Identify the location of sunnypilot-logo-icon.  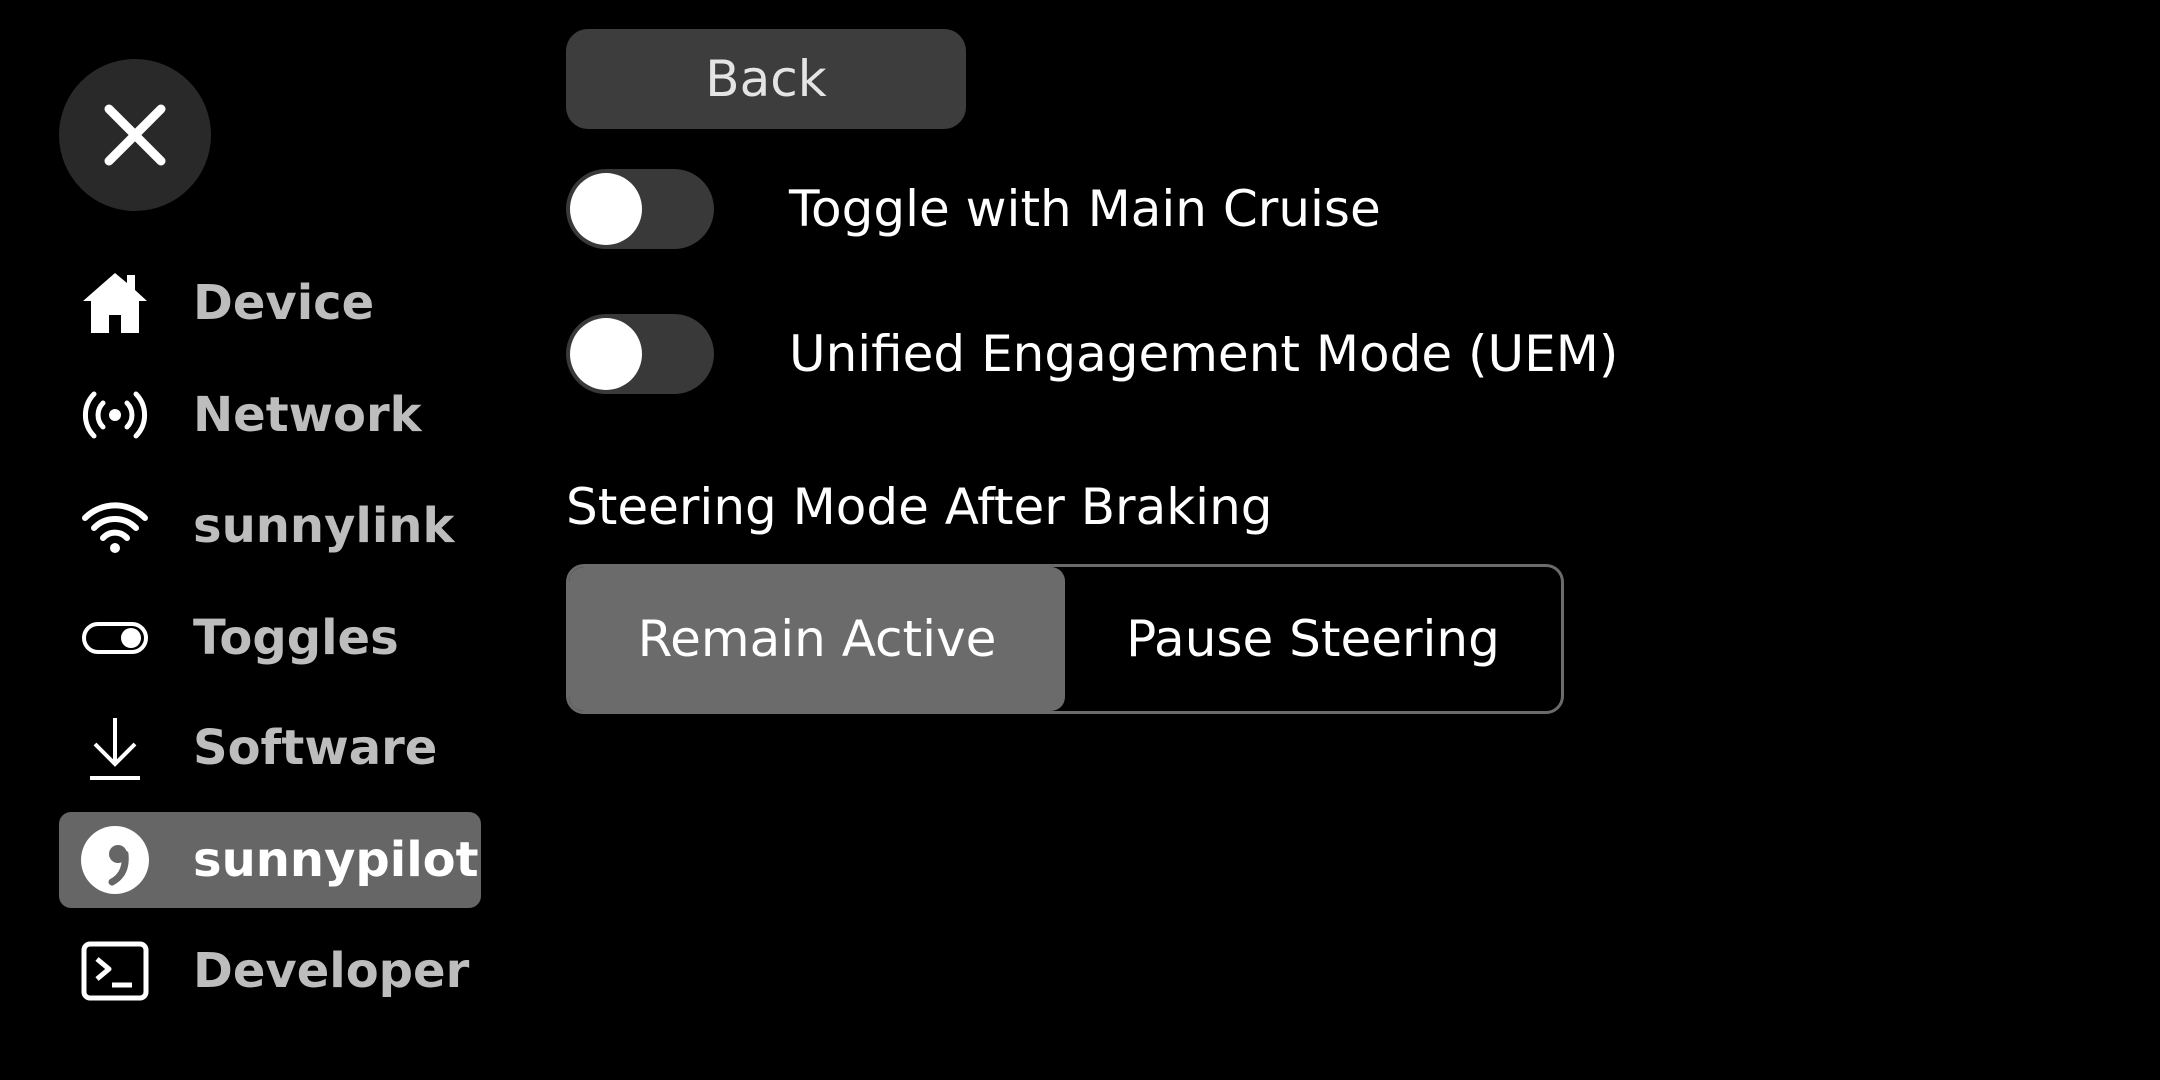
(115, 860).